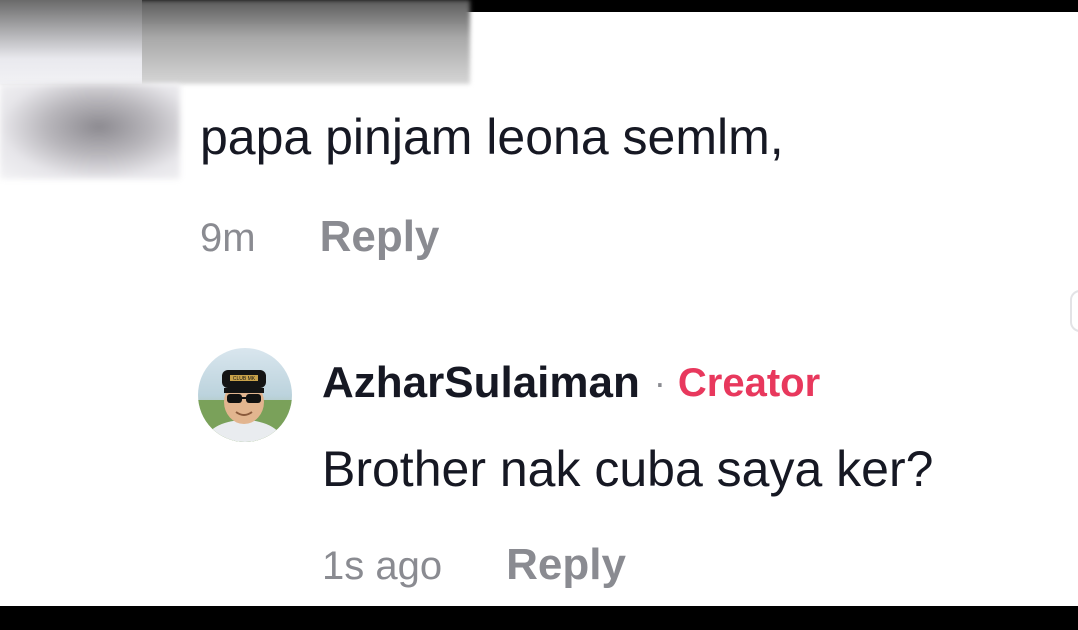 This screenshot has height=630, width=1078. I want to click on comment-meta-row: 9m Reply, so click(319, 237).